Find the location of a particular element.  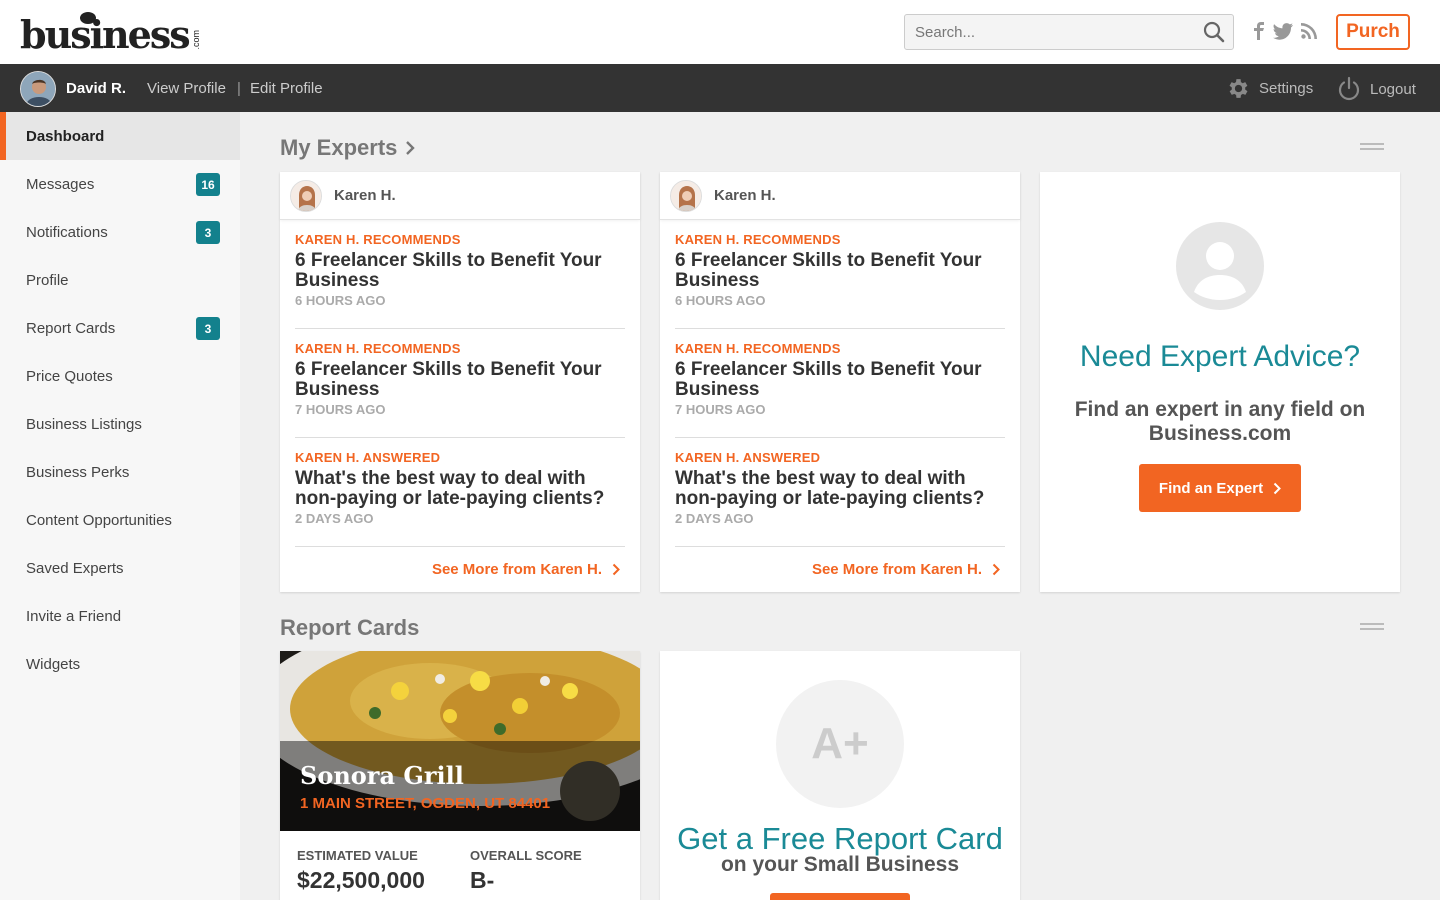

activity-time: 2 Days Ago is located at coordinates (714, 518).